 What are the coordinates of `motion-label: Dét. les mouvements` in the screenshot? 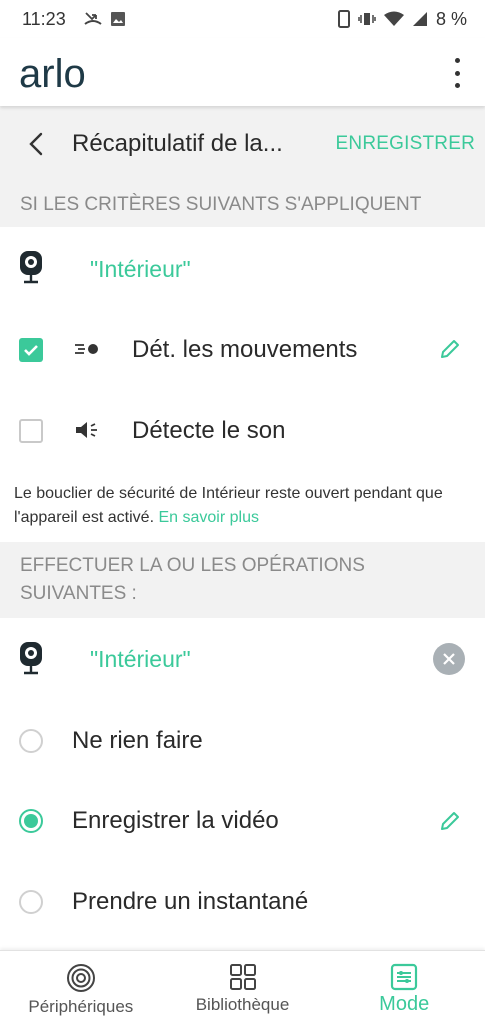 It's located at (245, 349).